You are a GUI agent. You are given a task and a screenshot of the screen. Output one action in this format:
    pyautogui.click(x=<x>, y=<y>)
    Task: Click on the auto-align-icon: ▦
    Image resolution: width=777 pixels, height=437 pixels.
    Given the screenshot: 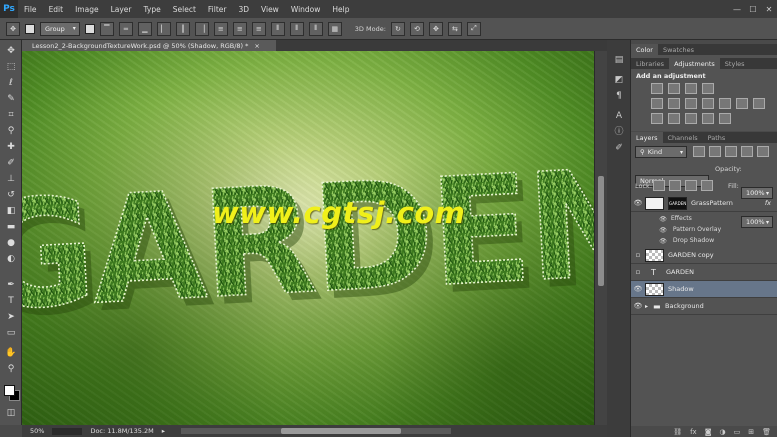 What is the action you would take?
    pyautogui.click(x=334, y=28)
    